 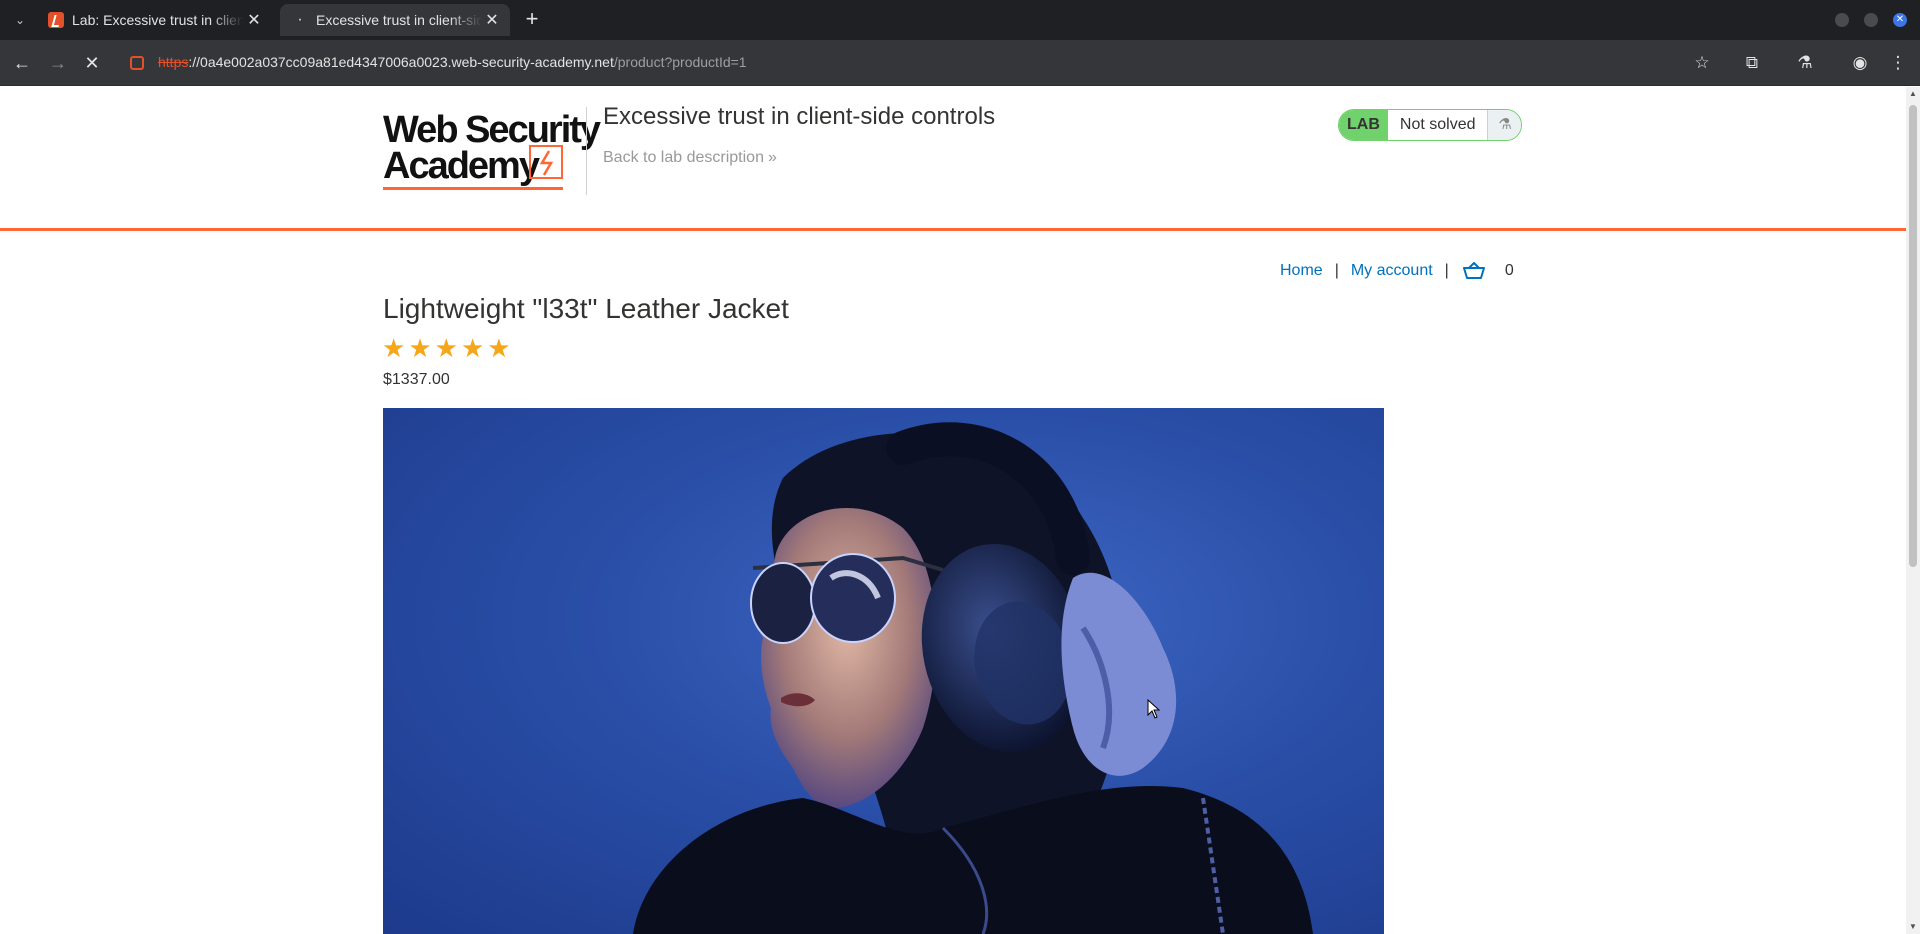 I want to click on header-divider, so click(x=586, y=151).